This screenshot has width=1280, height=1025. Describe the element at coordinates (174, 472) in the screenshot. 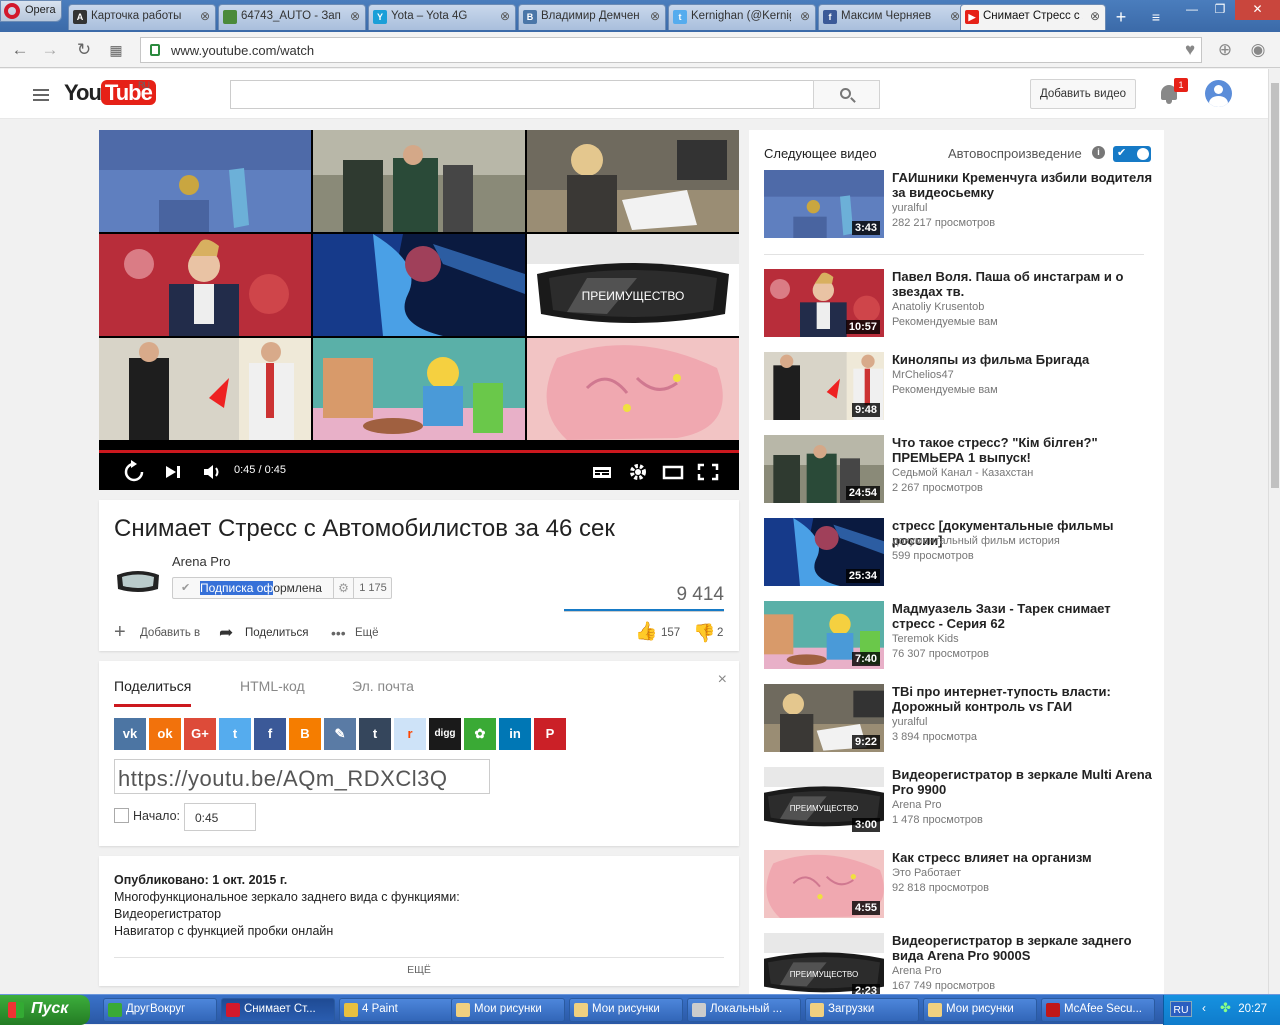

I see `next-video-icon` at that location.